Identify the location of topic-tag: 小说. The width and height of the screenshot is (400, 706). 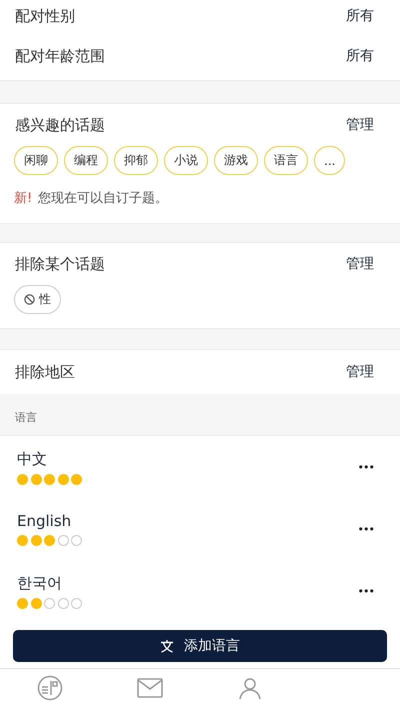
(186, 160).